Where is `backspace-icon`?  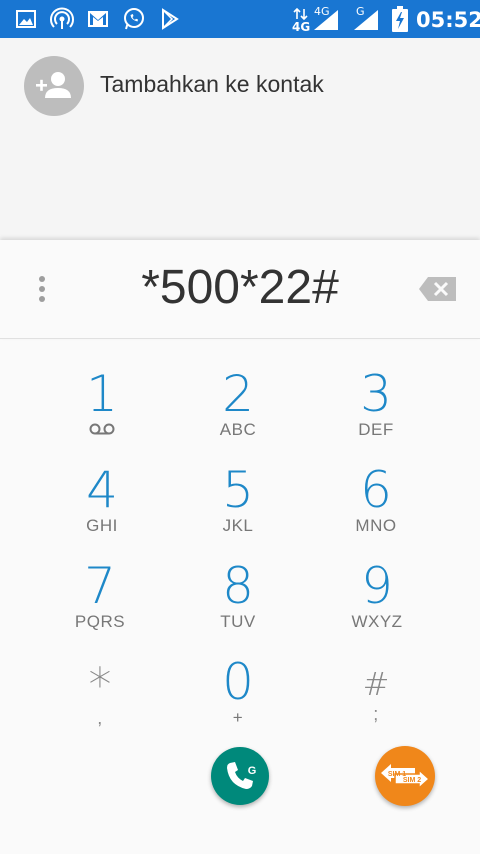 backspace-icon is located at coordinates (438, 289).